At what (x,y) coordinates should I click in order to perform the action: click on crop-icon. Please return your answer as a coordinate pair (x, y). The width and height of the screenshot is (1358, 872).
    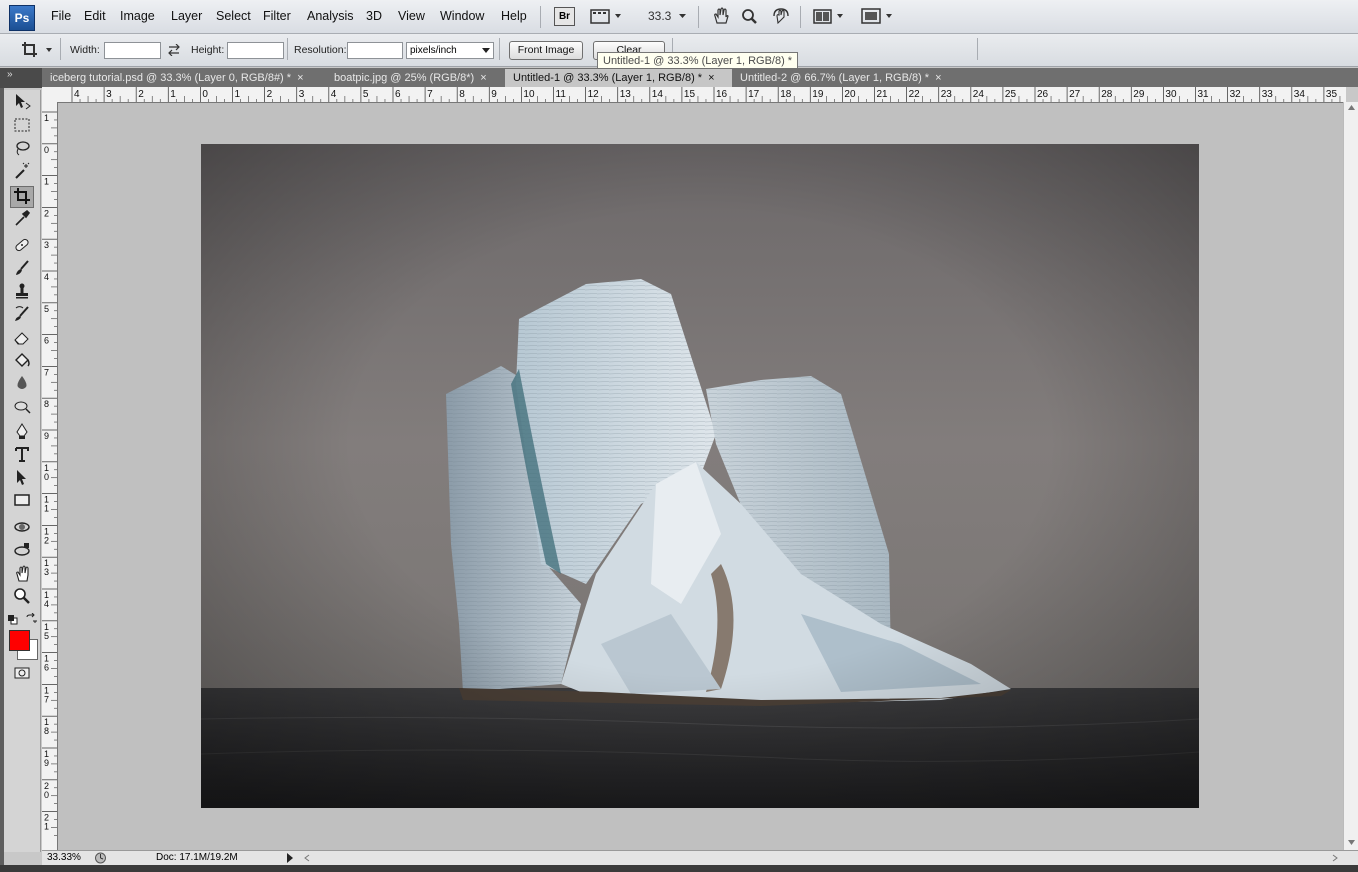
    Looking at the image, I should click on (22, 197).